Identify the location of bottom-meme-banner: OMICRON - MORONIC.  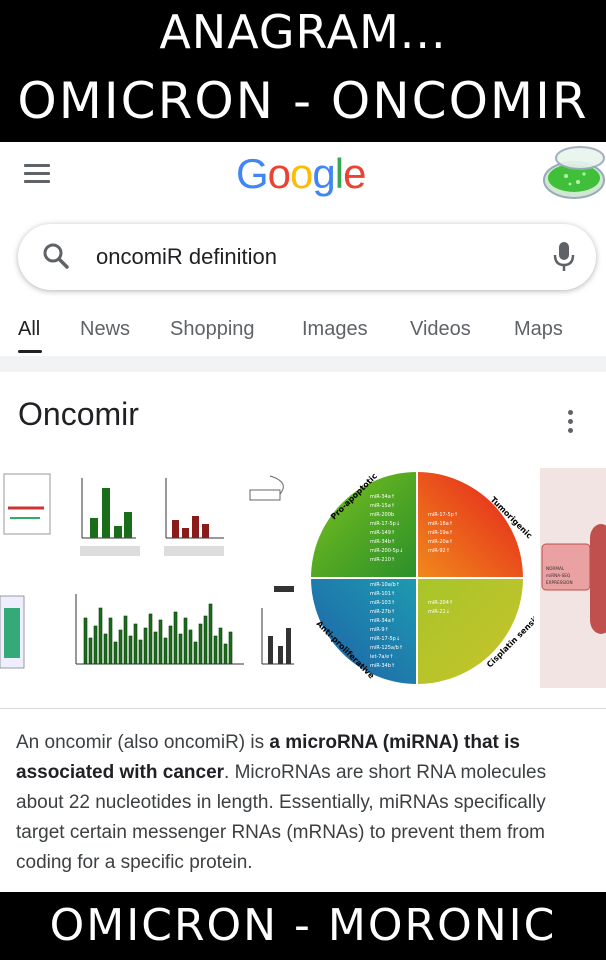
(303, 926).